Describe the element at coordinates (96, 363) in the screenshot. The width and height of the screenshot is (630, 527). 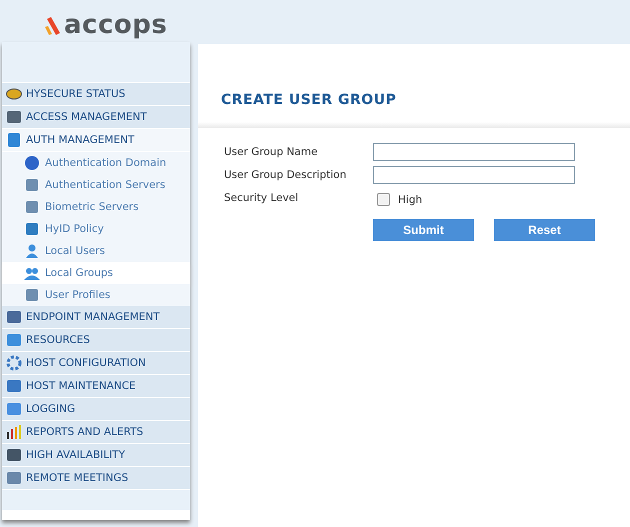
I see `menu-item: HOST CONFIGURATION` at that location.